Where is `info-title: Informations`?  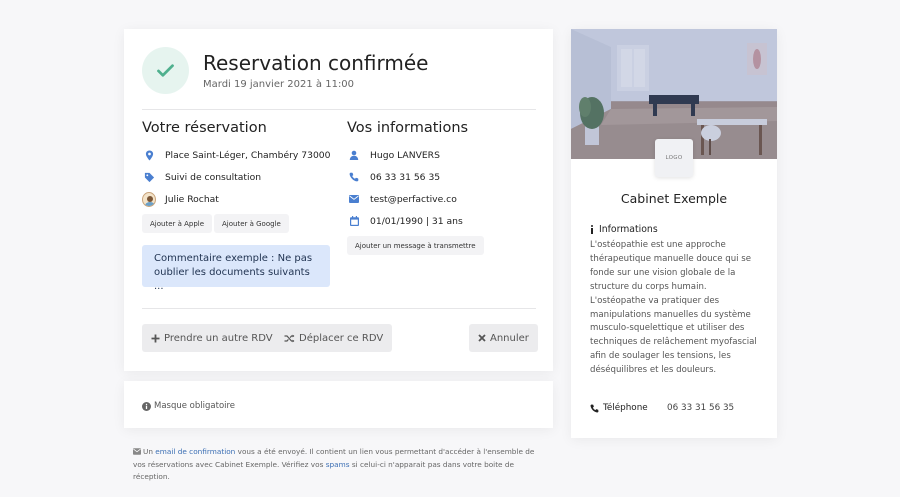 info-title: Informations is located at coordinates (628, 229).